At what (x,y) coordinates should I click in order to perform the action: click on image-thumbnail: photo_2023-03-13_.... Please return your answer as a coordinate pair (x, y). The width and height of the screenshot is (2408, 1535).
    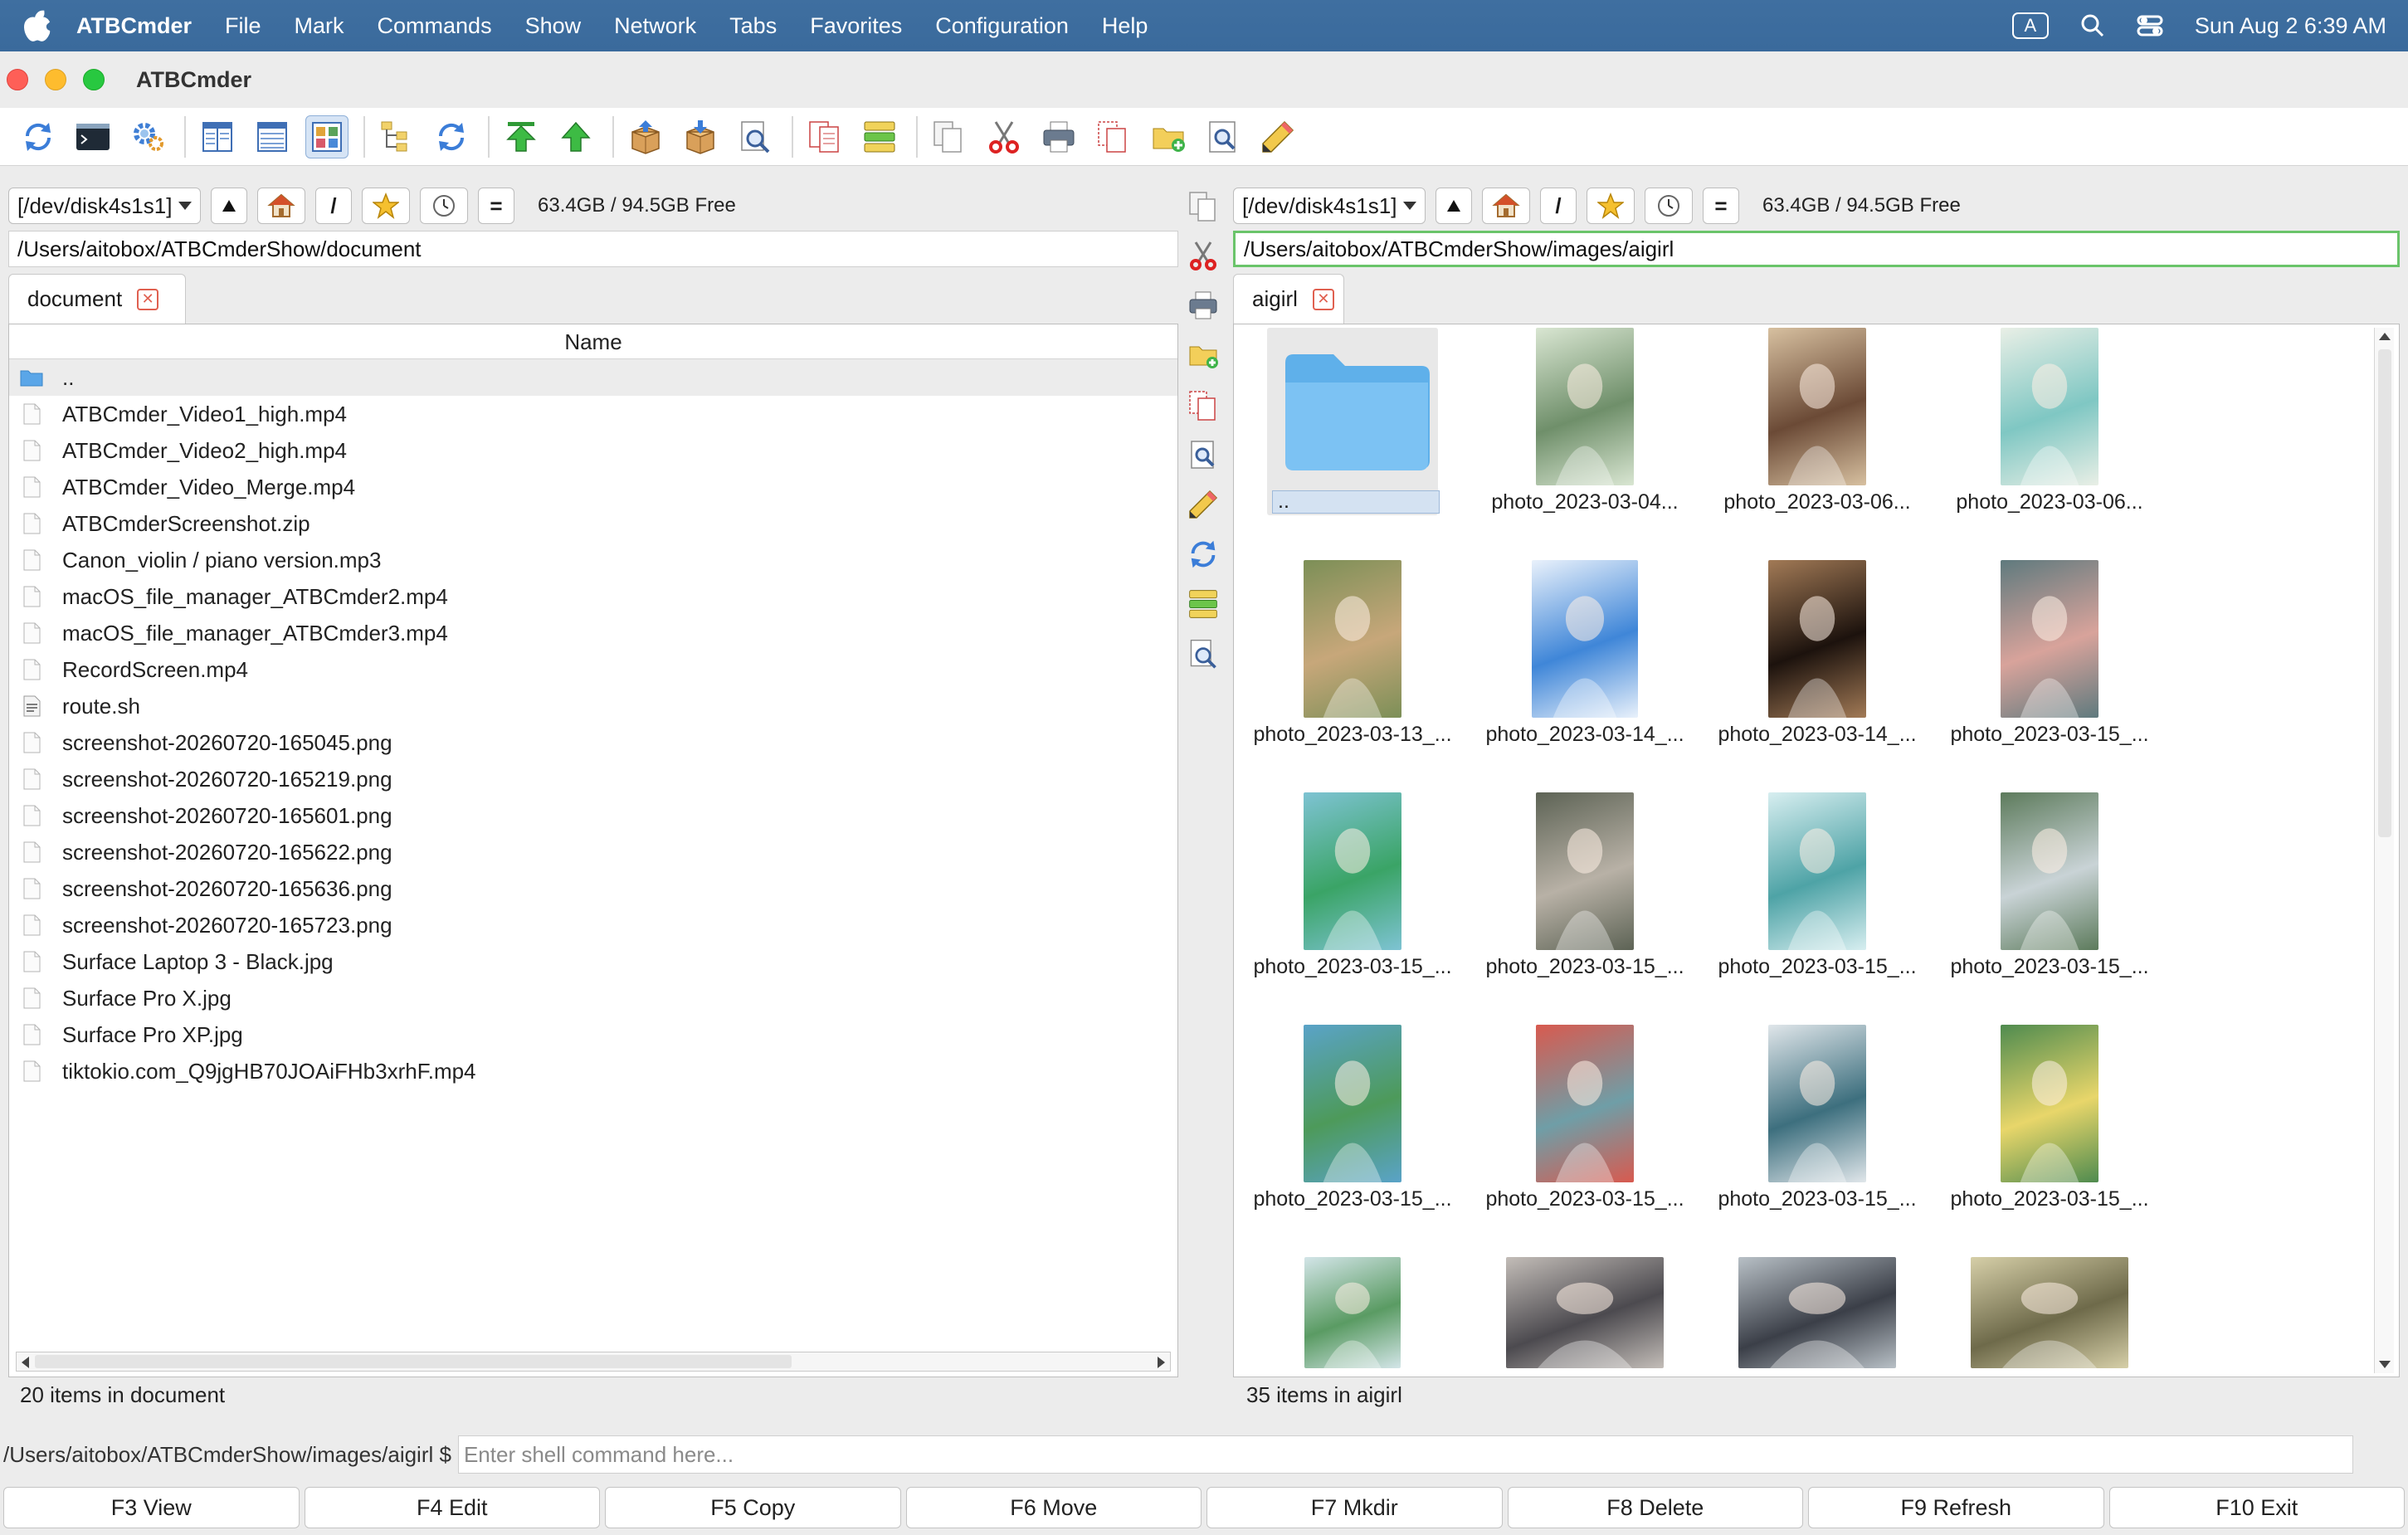
    Looking at the image, I should click on (1353, 660).